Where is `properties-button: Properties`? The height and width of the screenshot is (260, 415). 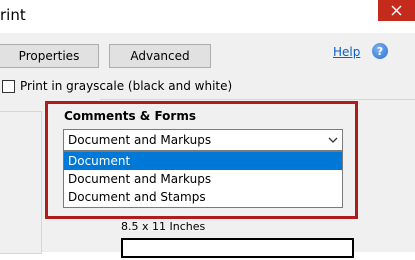
properties-button: Properties is located at coordinates (49, 56).